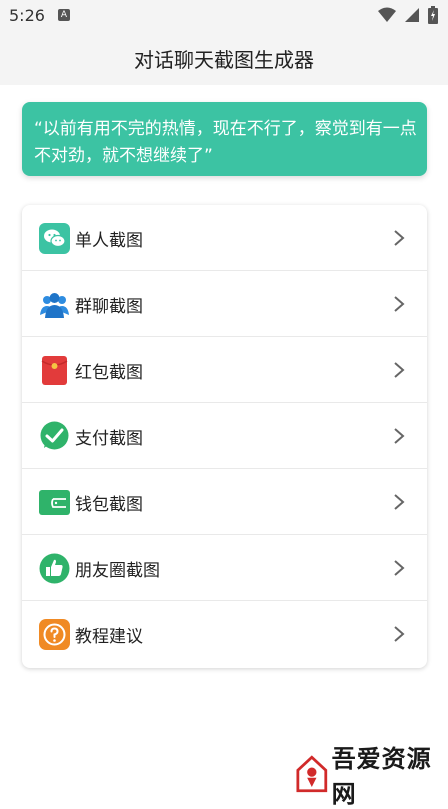 The image size is (448, 809). I want to click on group-icon, so click(54, 305).